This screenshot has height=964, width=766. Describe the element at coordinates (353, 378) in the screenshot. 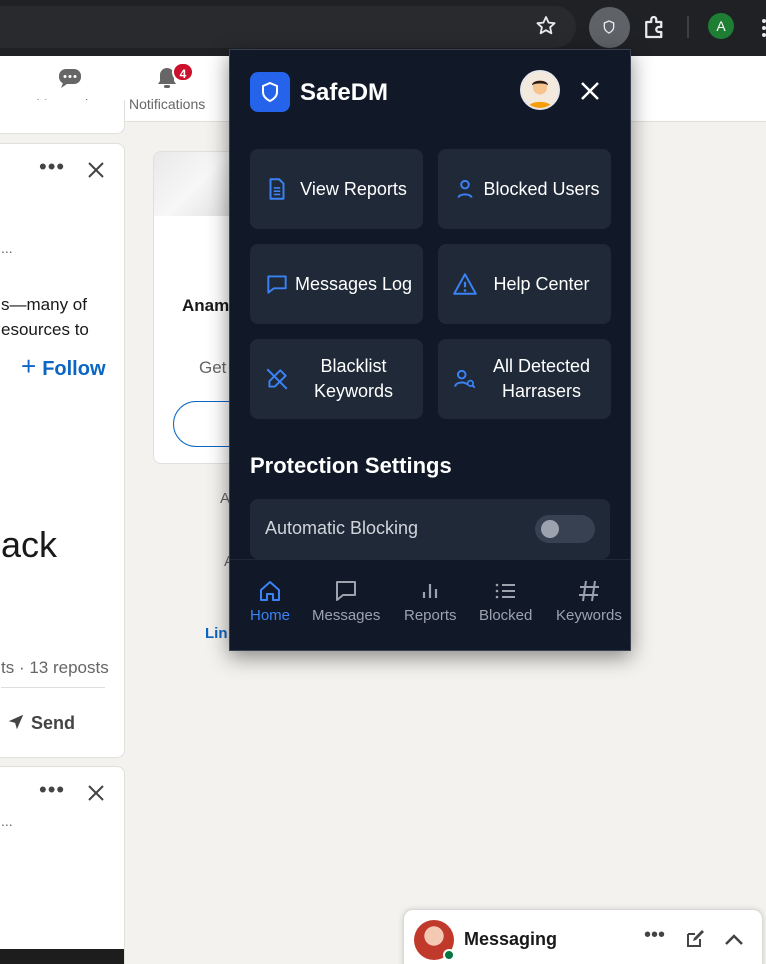

I see `blacklist-keywords-label: Blacklist Keywords` at that location.